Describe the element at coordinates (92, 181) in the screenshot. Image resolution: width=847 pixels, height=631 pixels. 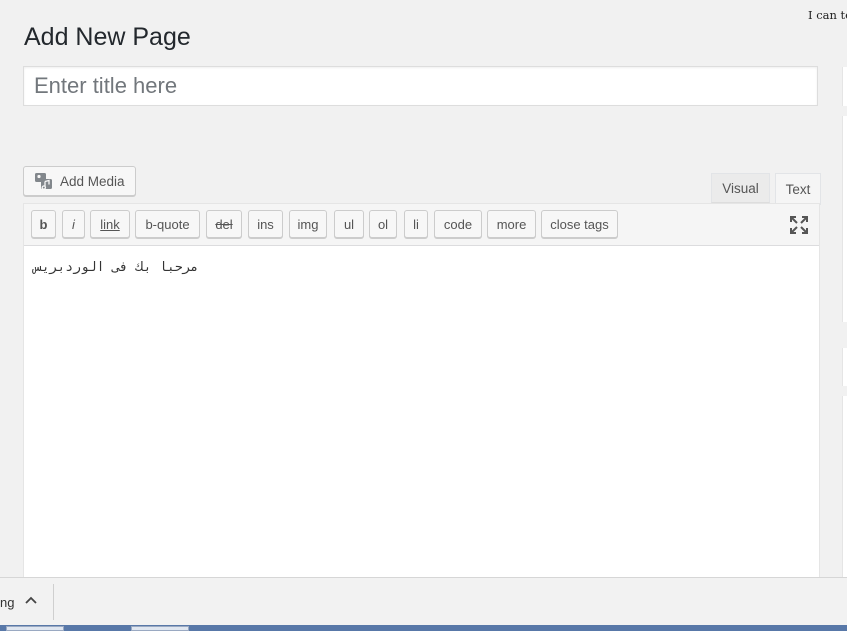
I see `add-media-label: Add Media` at that location.